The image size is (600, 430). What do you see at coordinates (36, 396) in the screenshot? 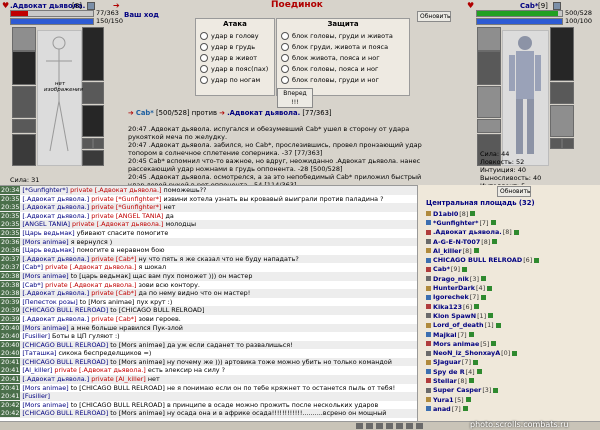
I see `chat-nick: [Fusilier]` at bounding box center [36, 396].